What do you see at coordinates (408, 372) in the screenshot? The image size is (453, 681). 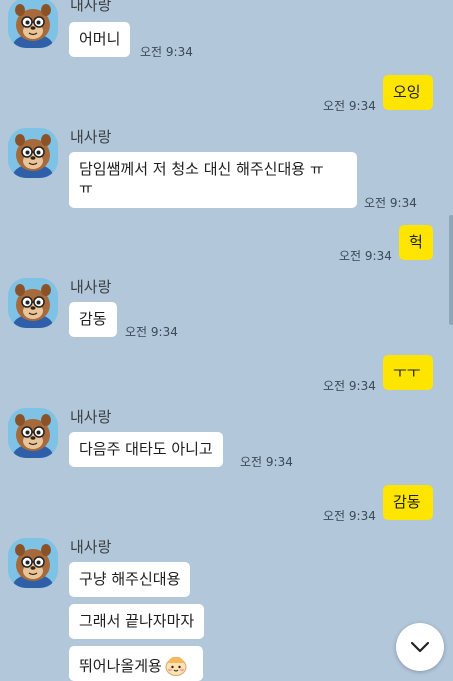 I see `message-bubble: ㅜㅜ` at bounding box center [408, 372].